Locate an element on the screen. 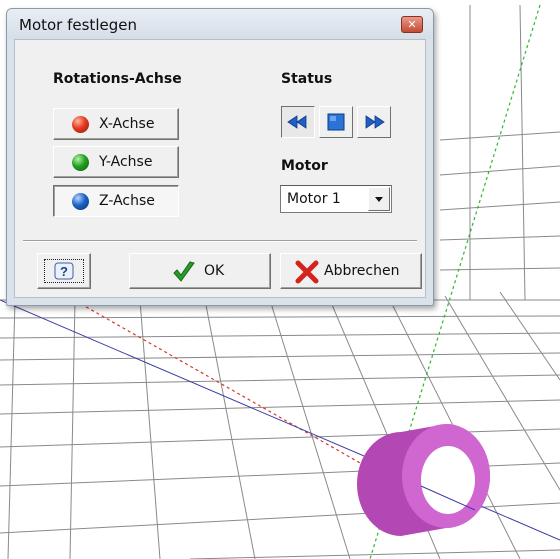 This screenshot has width=560, height=559. x-axis-button: X-Achse is located at coordinates (116, 124).